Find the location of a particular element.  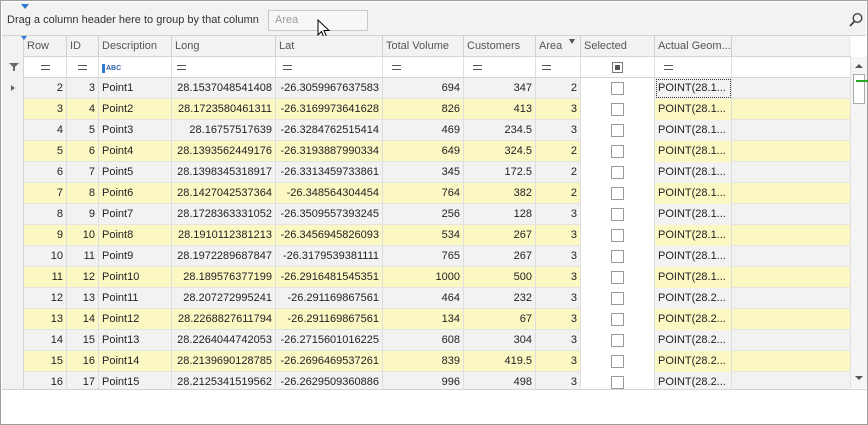

cell-row: 4 is located at coordinates (45, 130).